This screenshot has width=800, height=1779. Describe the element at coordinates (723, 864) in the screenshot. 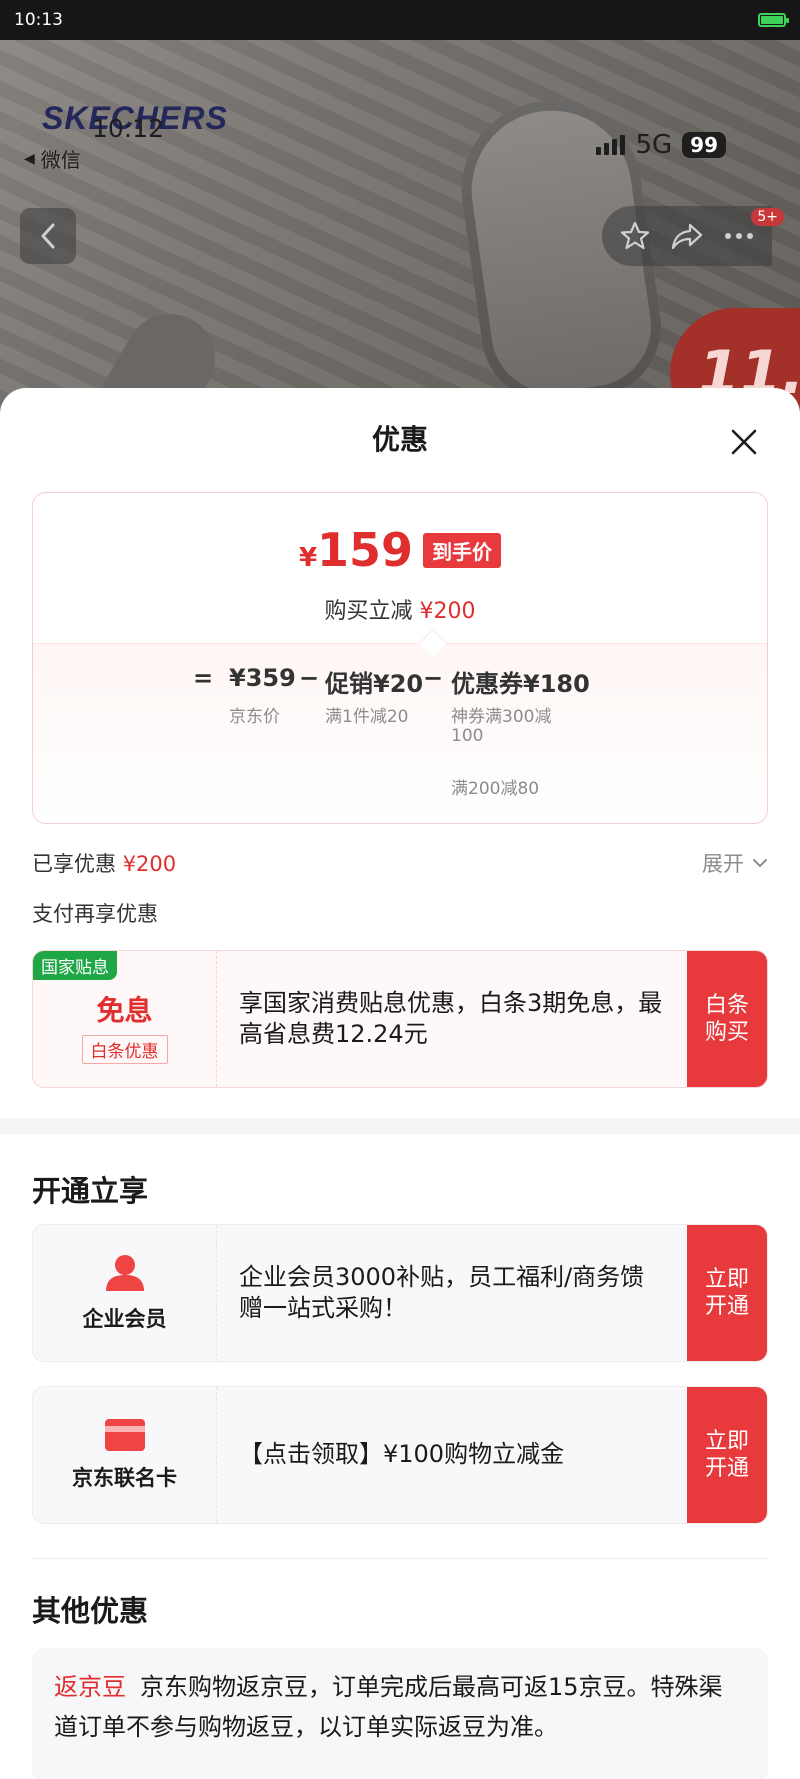

I see `expand-label: 展开` at that location.